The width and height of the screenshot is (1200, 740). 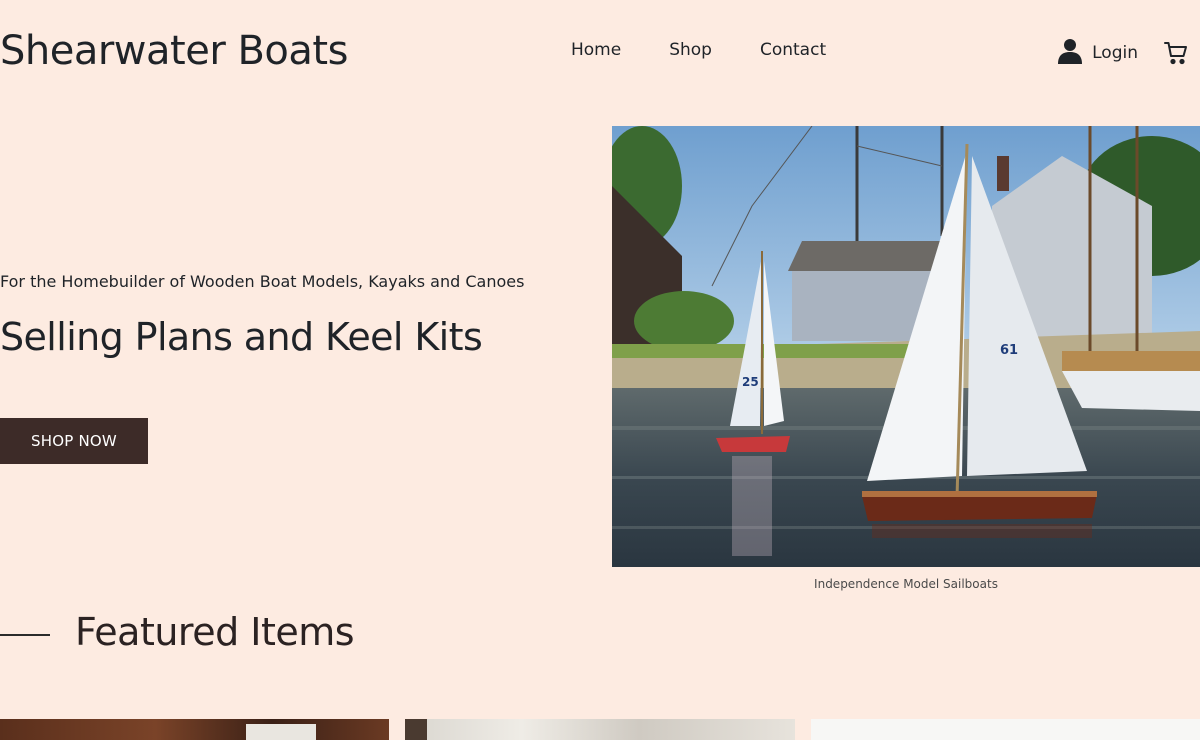 I want to click on hero-headline: Selling Plans and Keel Kits, so click(x=241, y=337).